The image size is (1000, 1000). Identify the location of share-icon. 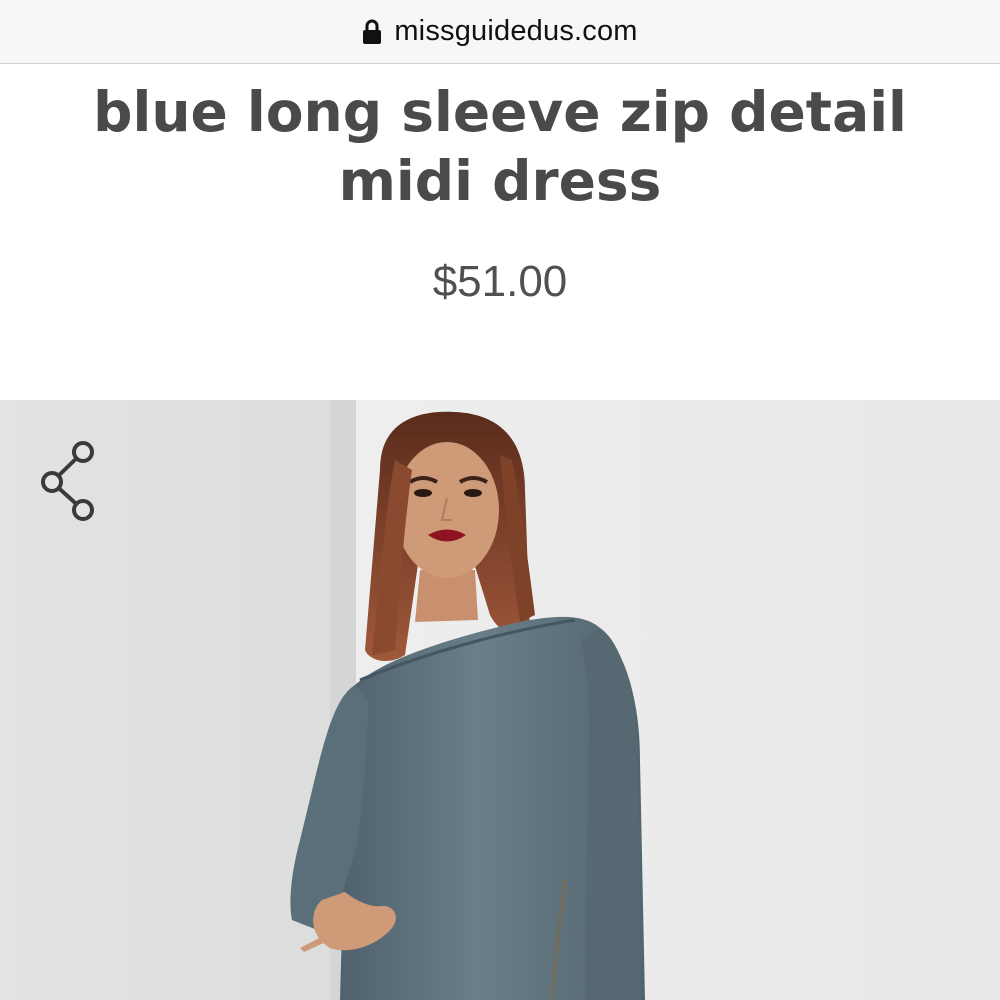
(70, 483).